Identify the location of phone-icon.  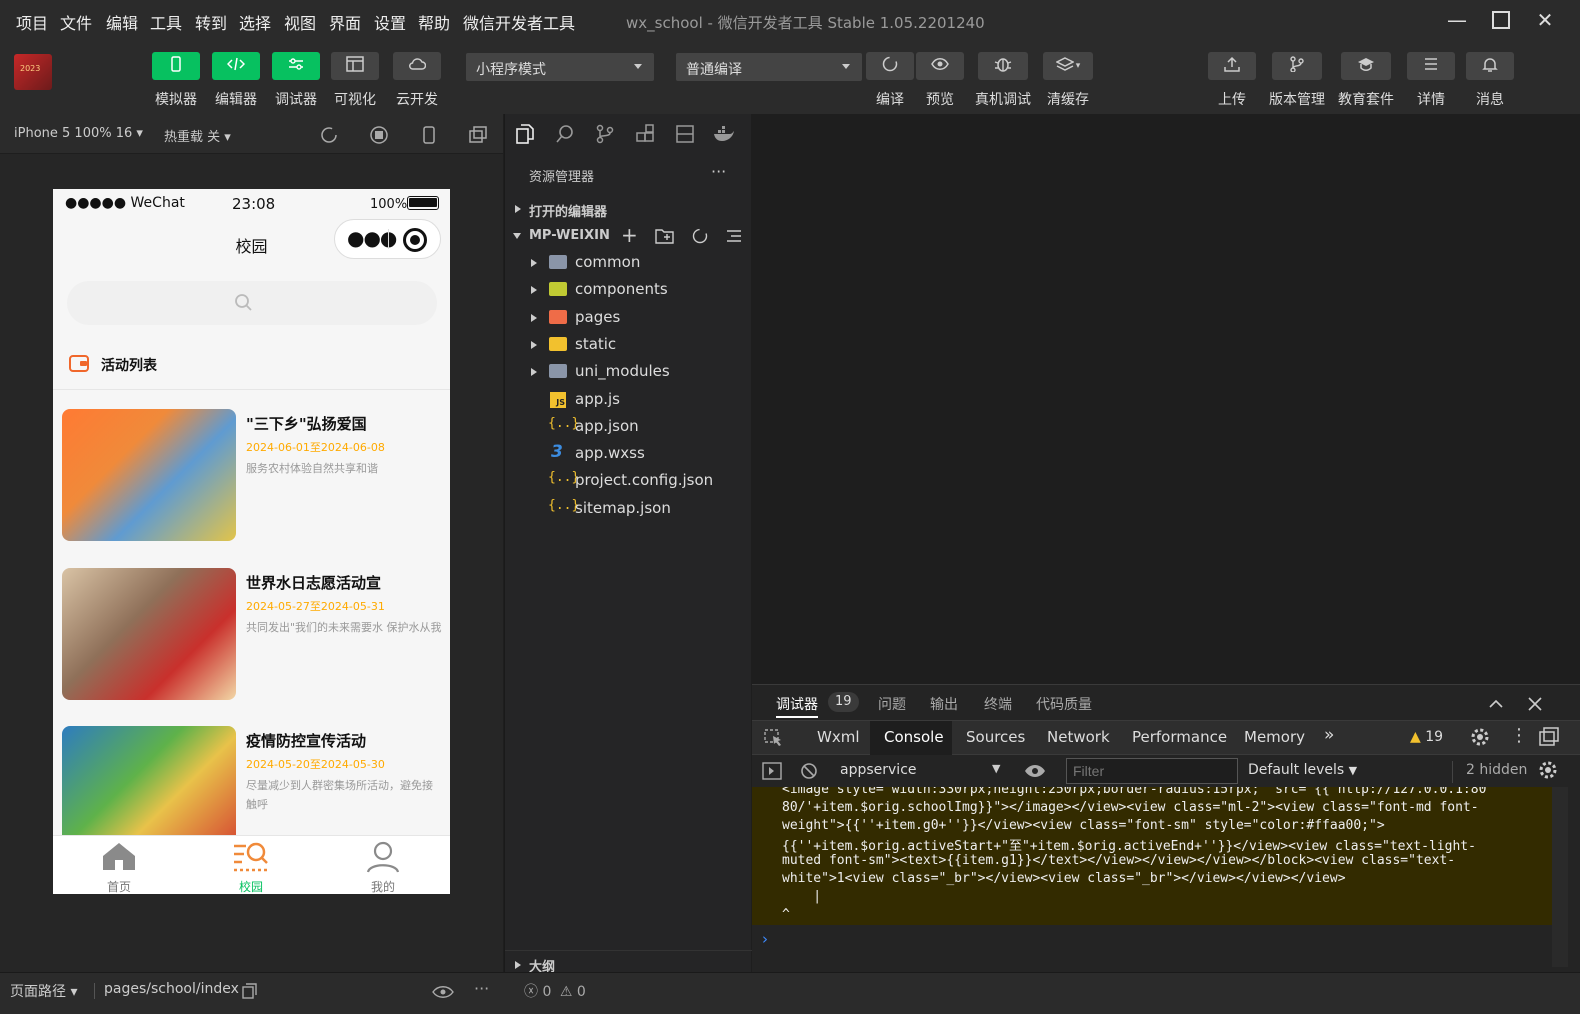
(429, 135).